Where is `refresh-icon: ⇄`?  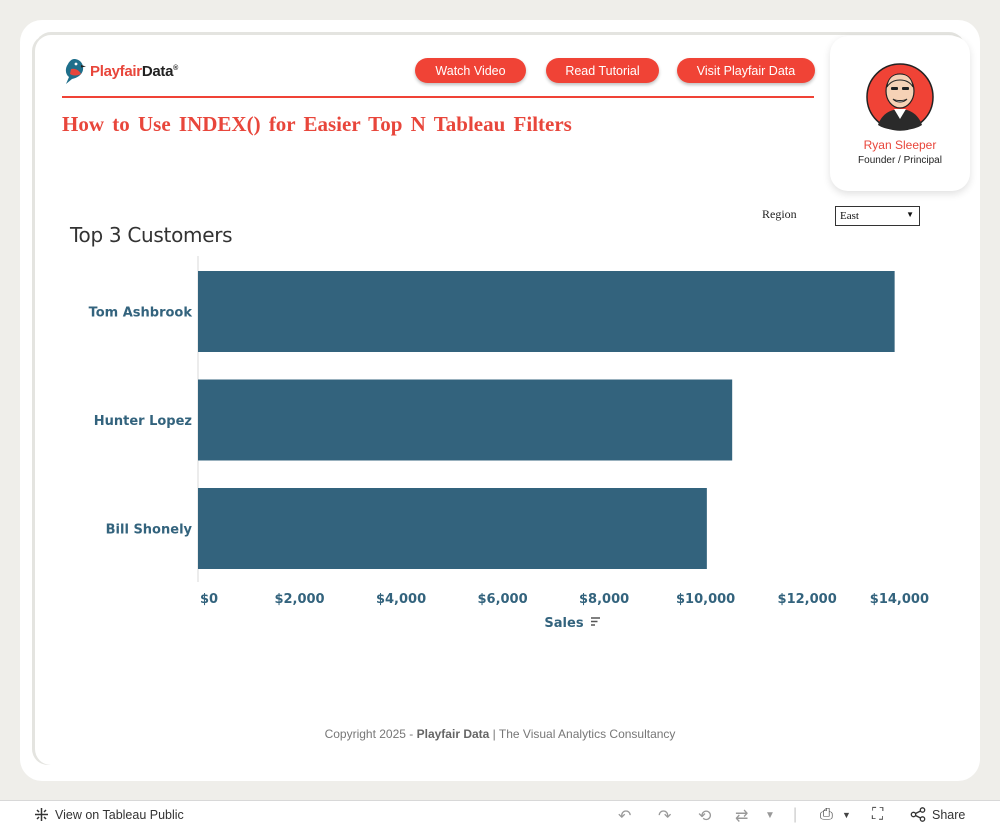 refresh-icon: ⇄ is located at coordinates (741, 816).